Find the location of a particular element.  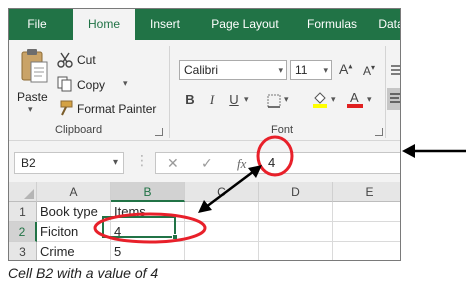

connector-arrowhead-down is located at coordinates (205, 206).